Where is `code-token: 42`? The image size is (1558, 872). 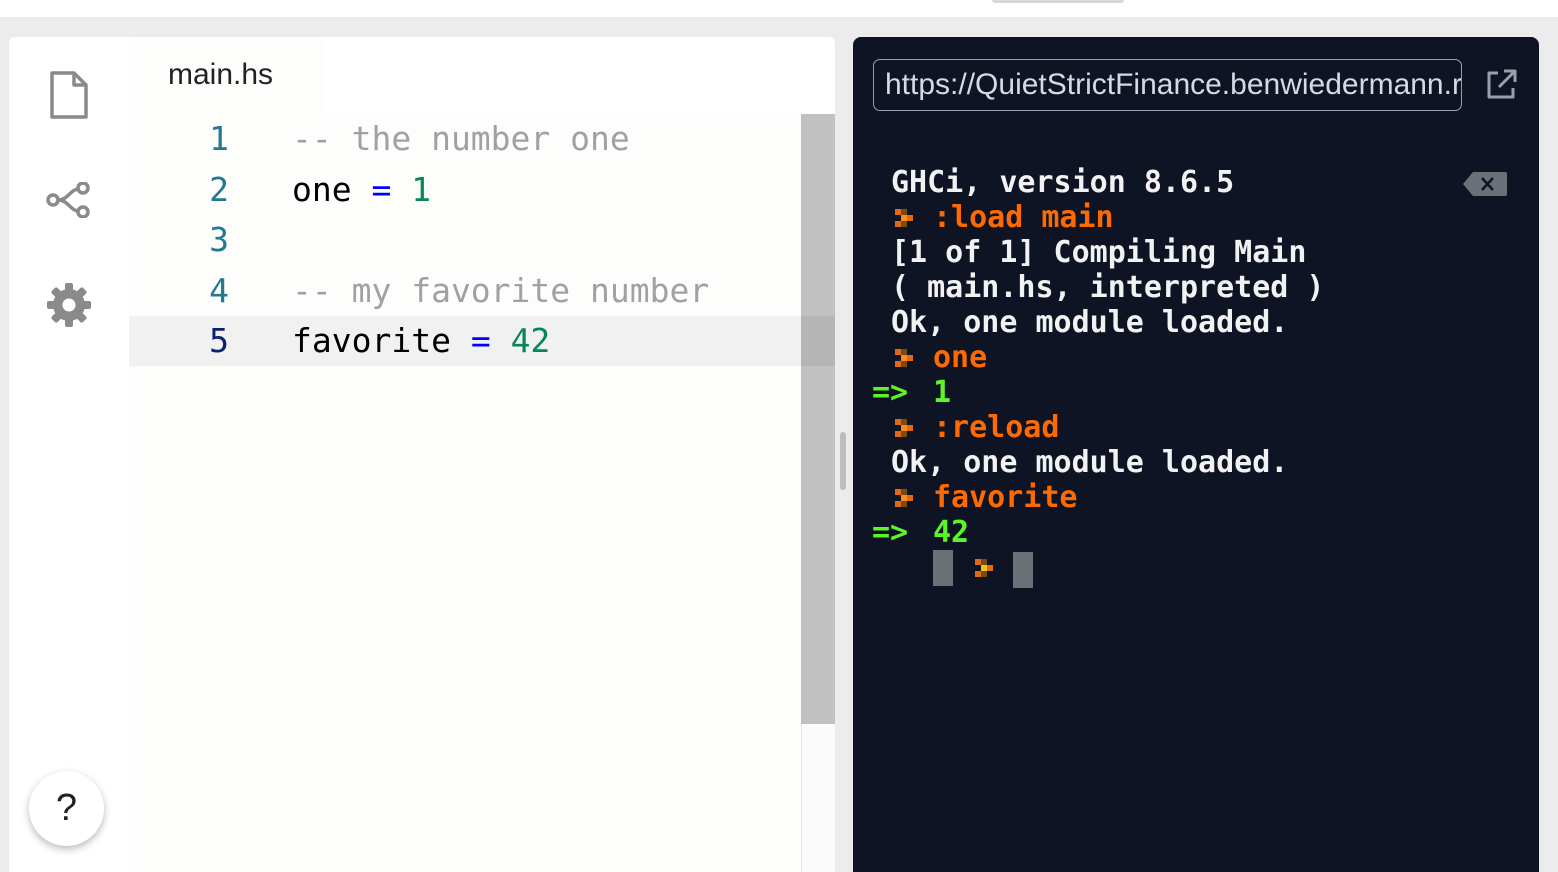 code-token: 42 is located at coordinates (530, 340).